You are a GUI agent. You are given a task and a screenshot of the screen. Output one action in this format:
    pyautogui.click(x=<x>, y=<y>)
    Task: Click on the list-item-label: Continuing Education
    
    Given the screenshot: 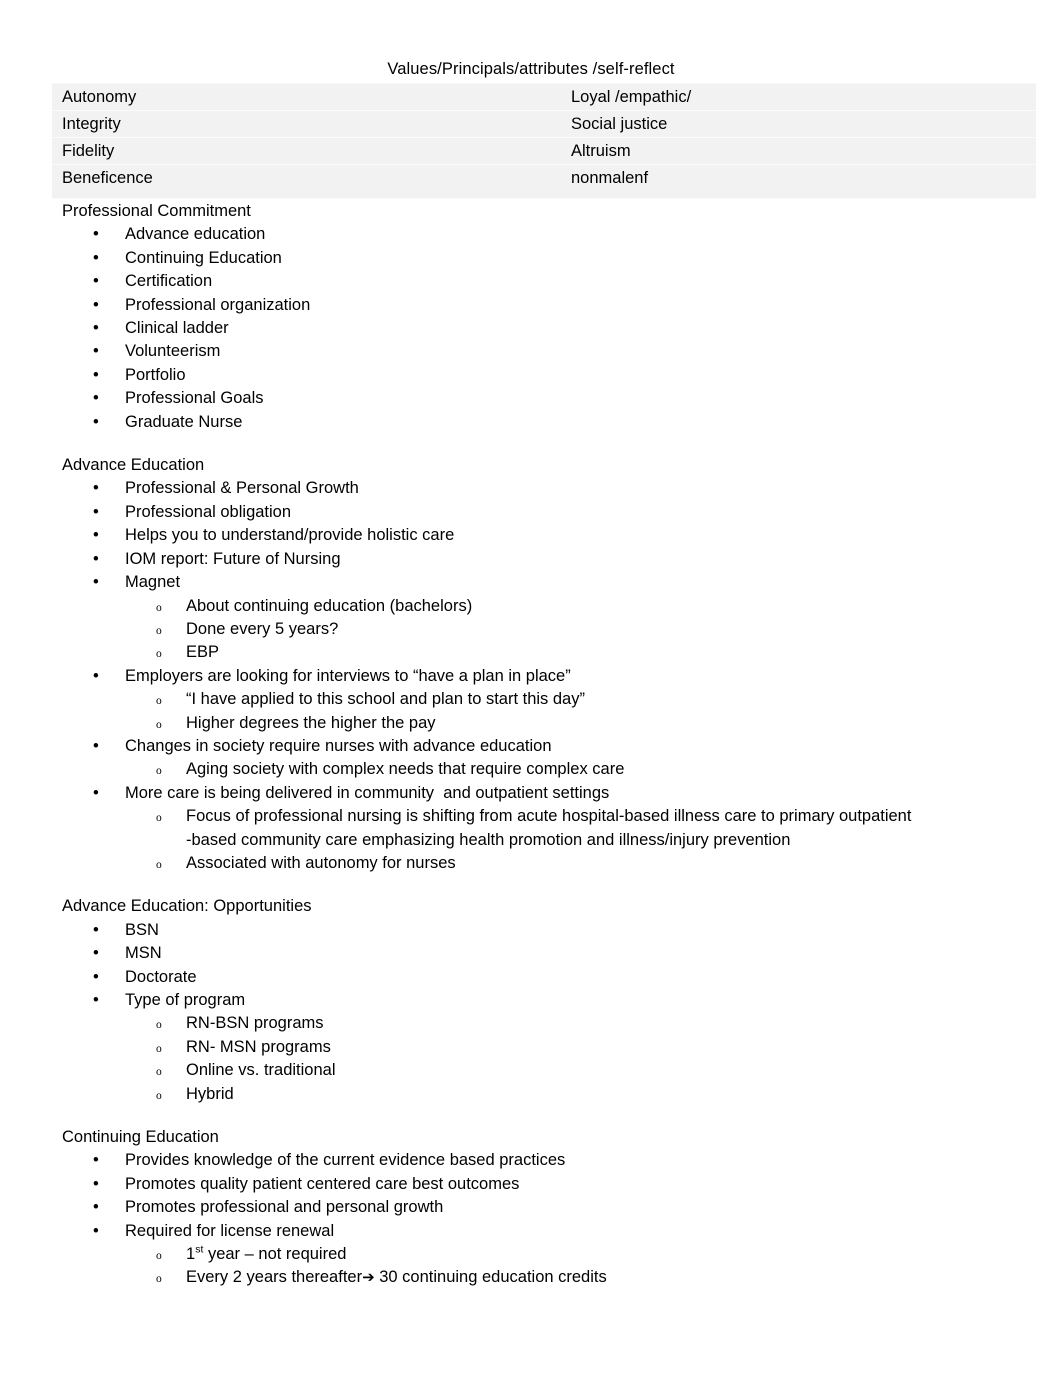 What is the action you would take?
    pyautogui.click(x=203, y=257)
    